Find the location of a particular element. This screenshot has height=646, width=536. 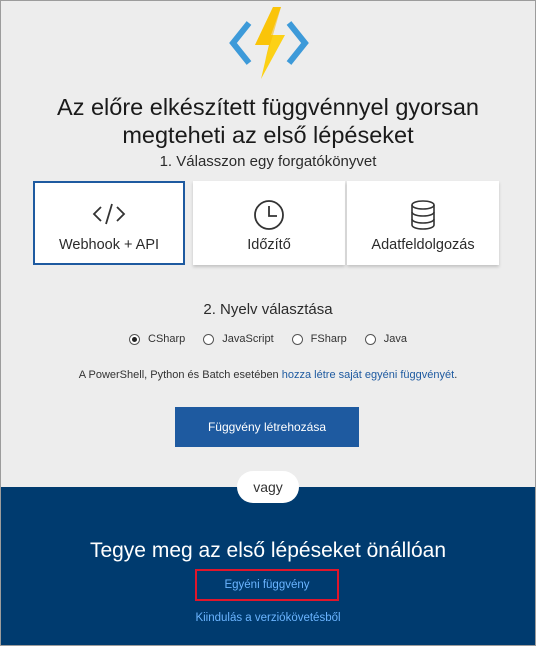

note-prefix: A PowerShell, Python és Batch esetében is located at coordinates (180, 375).